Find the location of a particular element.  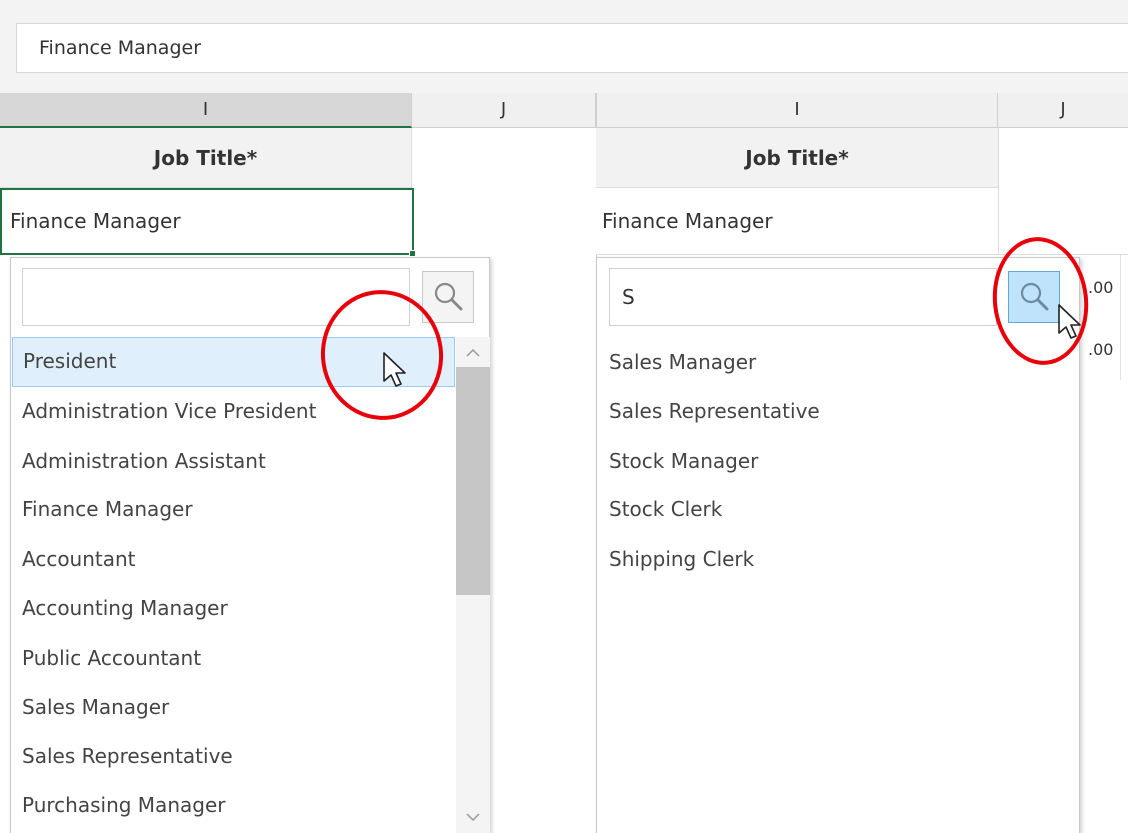

cell-gridline is located at coordinates (1120, 317).